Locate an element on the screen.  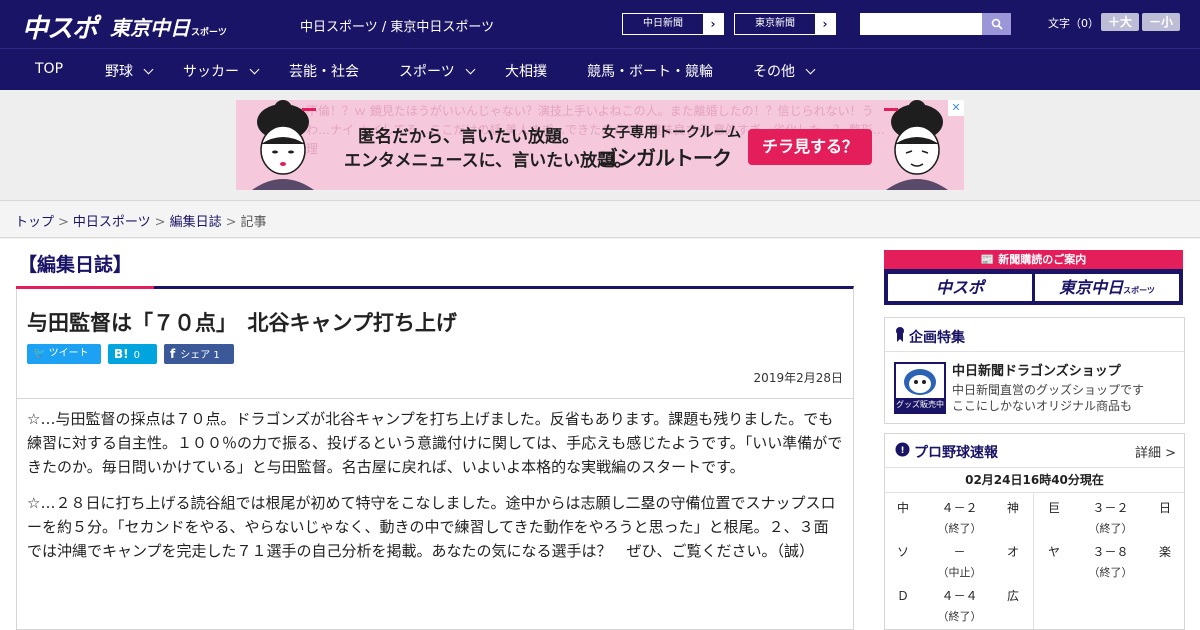
baseball-icon: ! is located at coordinates (902, 451).